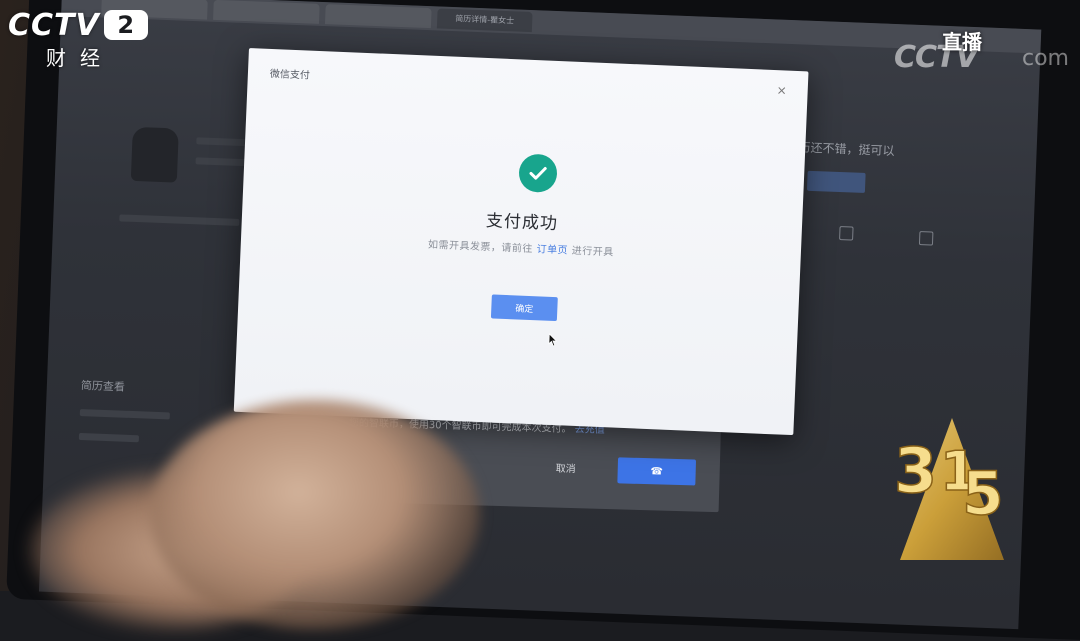  I want to click on background-action-button, so click(836, 181).